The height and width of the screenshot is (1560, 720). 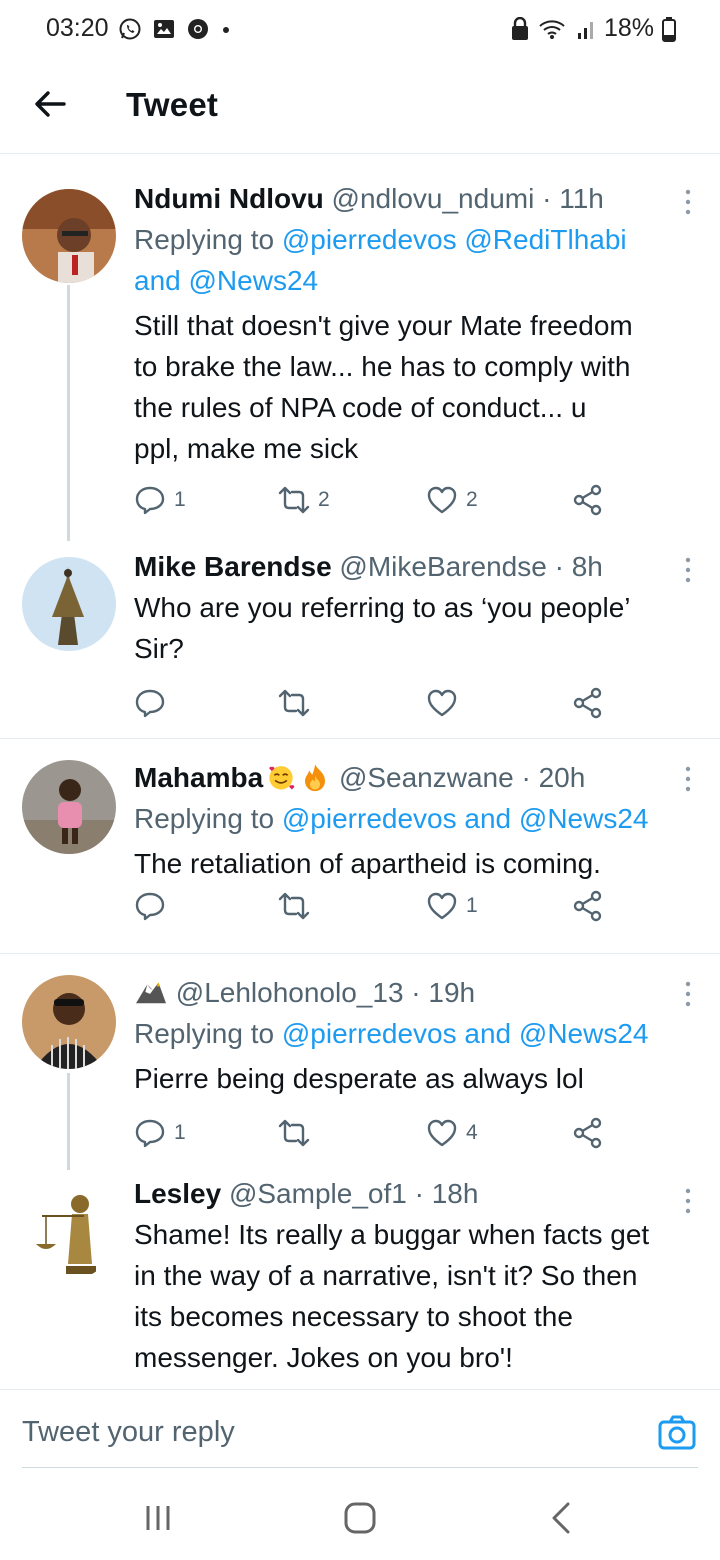 I want to click on heart-icon, so click(x=442, y=906).